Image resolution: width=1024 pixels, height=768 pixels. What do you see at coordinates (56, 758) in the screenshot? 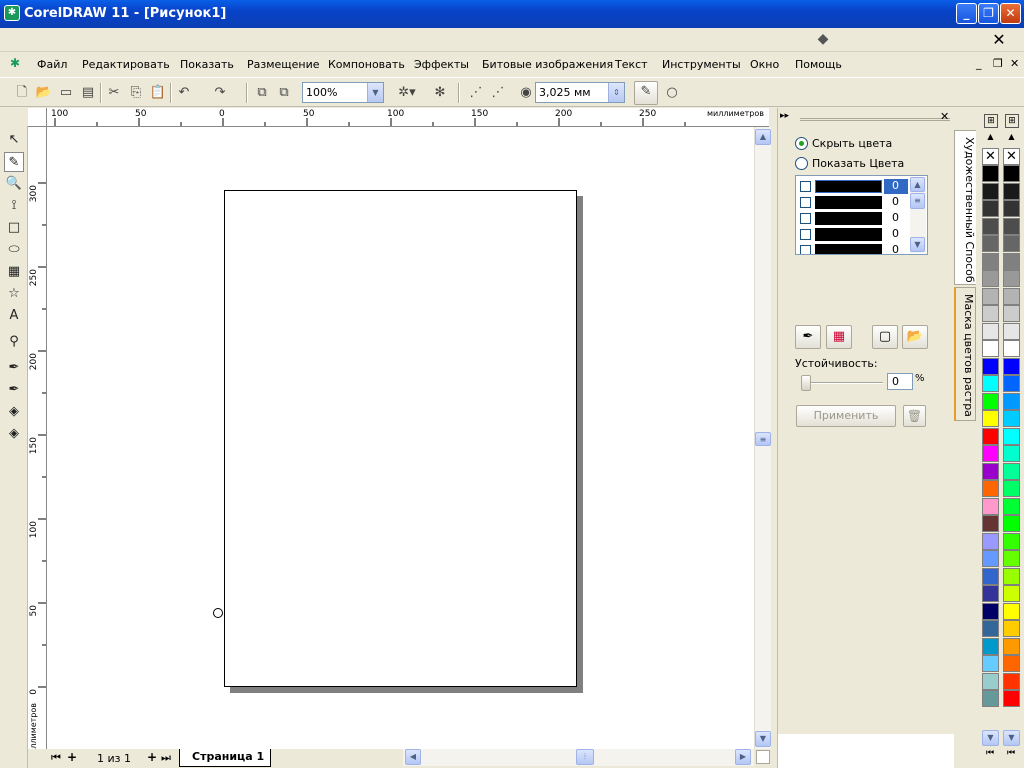
I see `first-page-icon: ⏮` at bounding box center [56, 758].